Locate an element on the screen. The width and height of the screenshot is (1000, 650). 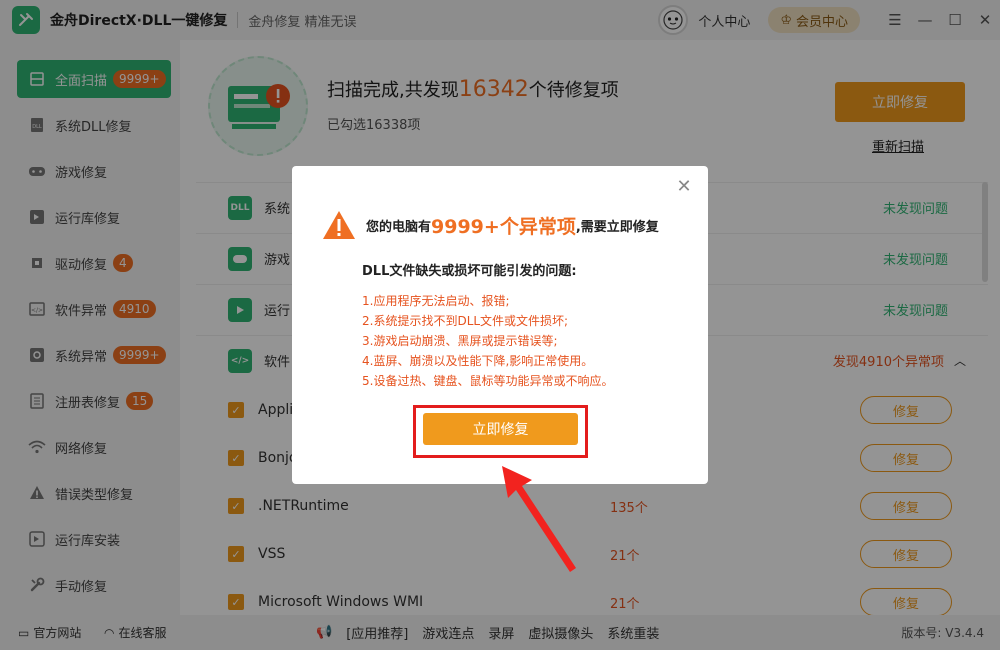
warning-icon is located at coordinates (339, 225).